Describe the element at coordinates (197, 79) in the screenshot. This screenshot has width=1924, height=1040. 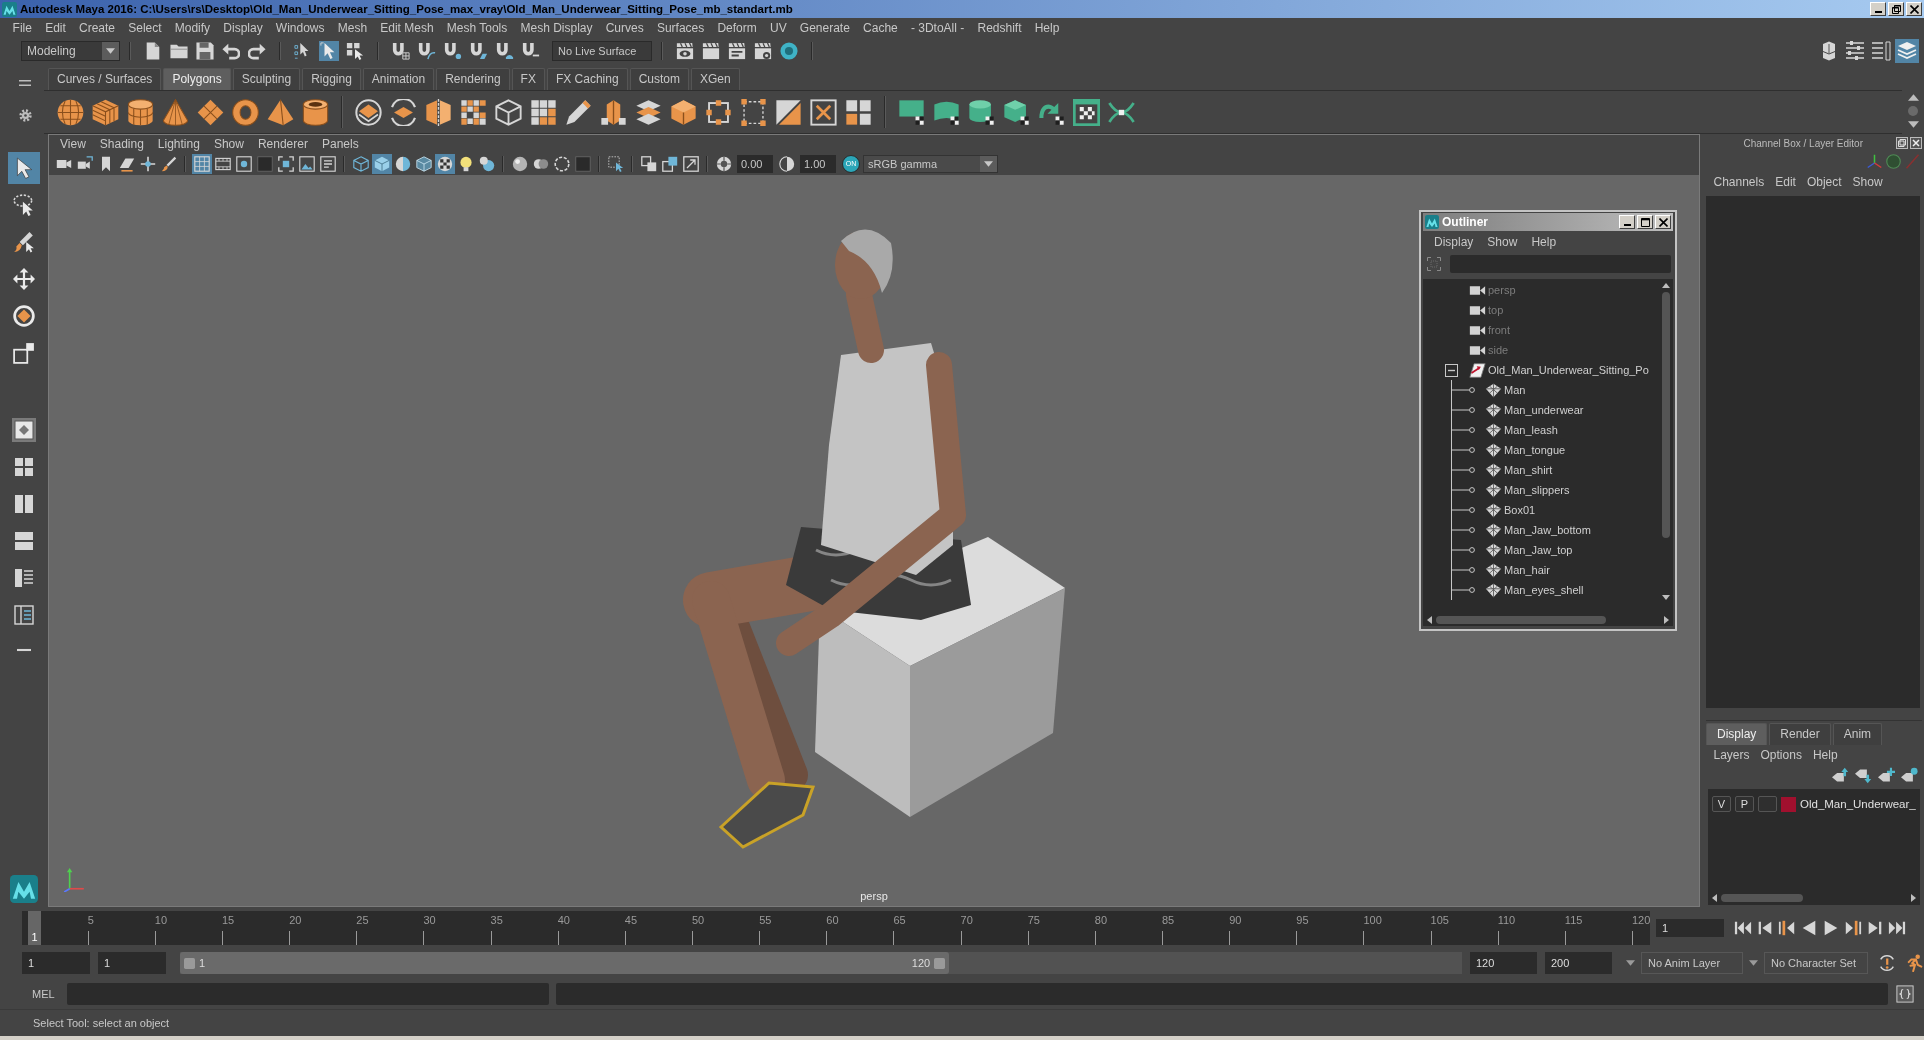
I see `shelf-tab: Polygons` at that location.